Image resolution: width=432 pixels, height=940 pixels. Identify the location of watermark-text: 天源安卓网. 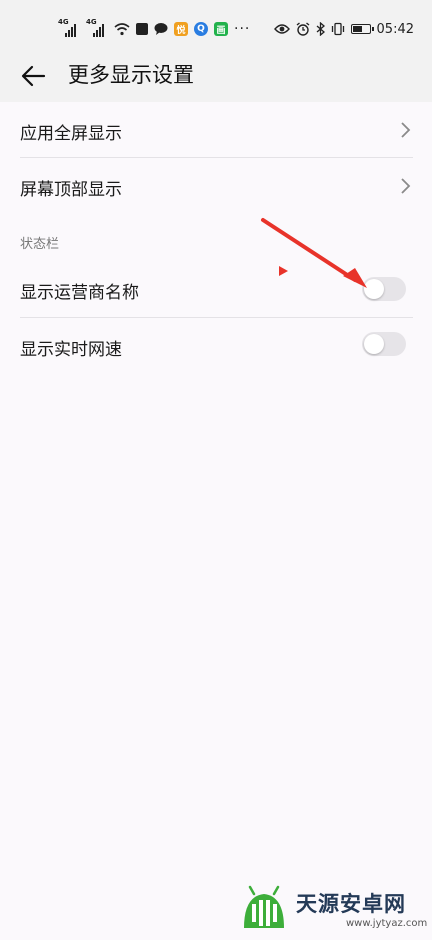
(351, 904).